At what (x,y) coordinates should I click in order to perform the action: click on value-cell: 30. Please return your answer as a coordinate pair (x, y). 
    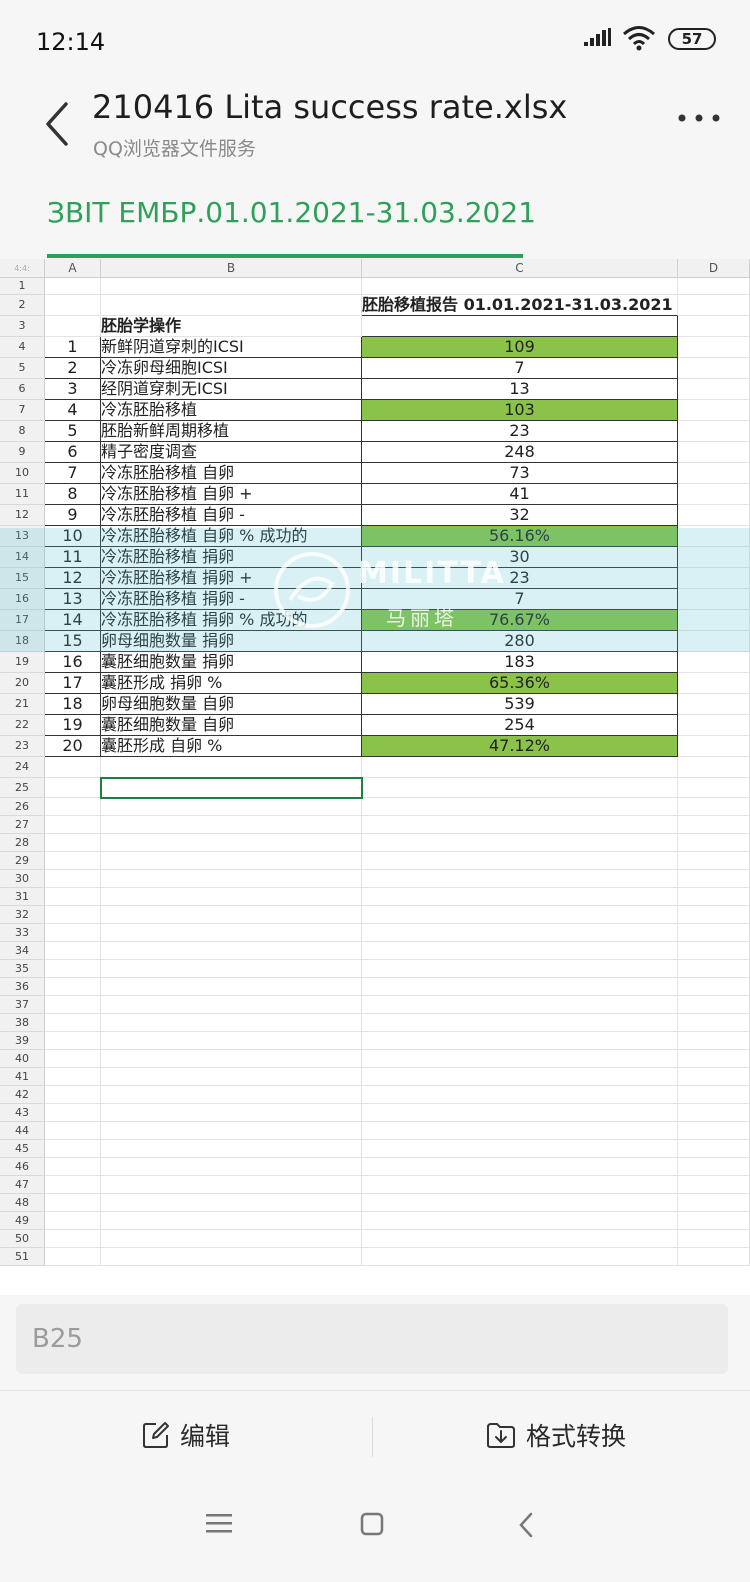
    Looking at the image, I should click on (520, 557).